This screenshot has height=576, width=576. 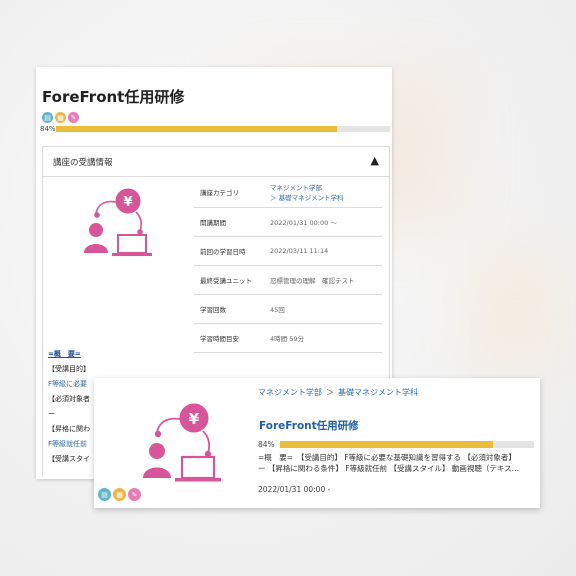 I want to click on breadcrumb: マネジメント学部 ＞ 基礎マネジメント学科, so click(x=338, y=392).